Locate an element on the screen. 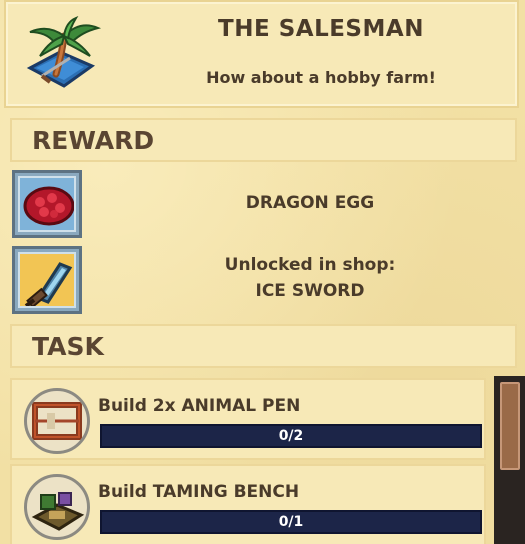  animal-pen-icon is located at coordinates (57, 421).